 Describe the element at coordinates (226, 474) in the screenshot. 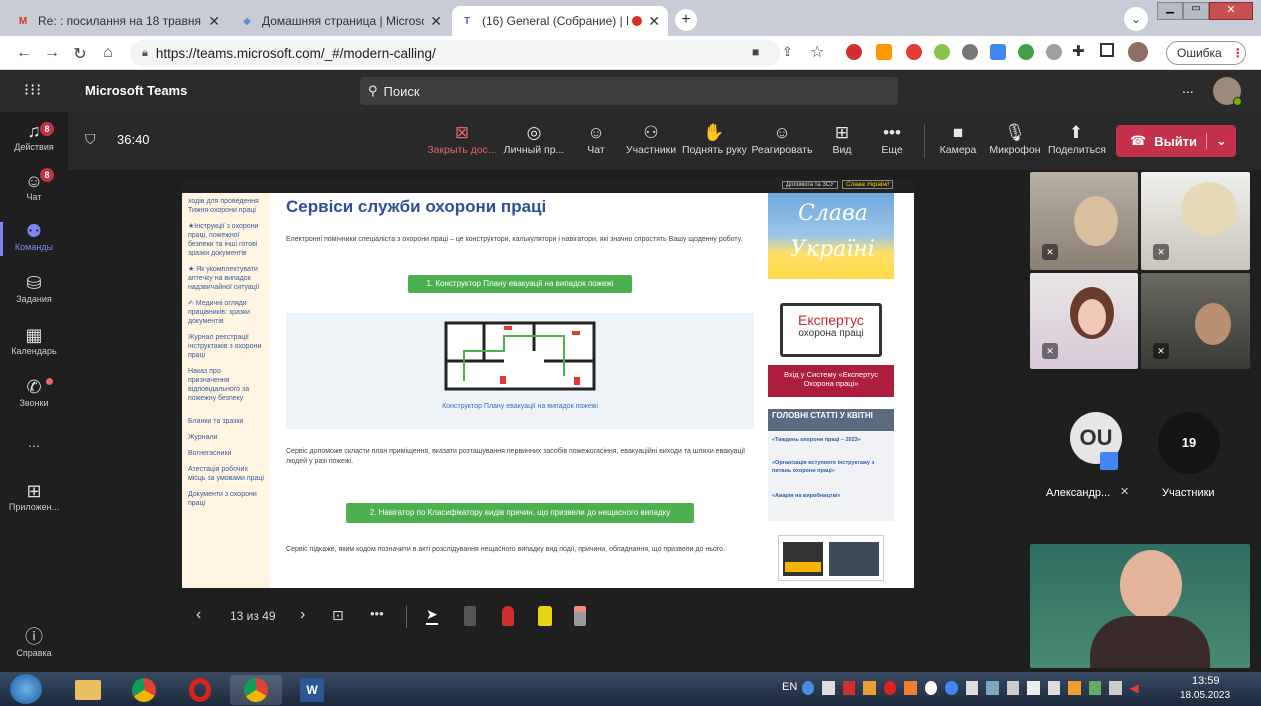

I see `side-link: Атестація робочих місць за умовами праці` at that location.